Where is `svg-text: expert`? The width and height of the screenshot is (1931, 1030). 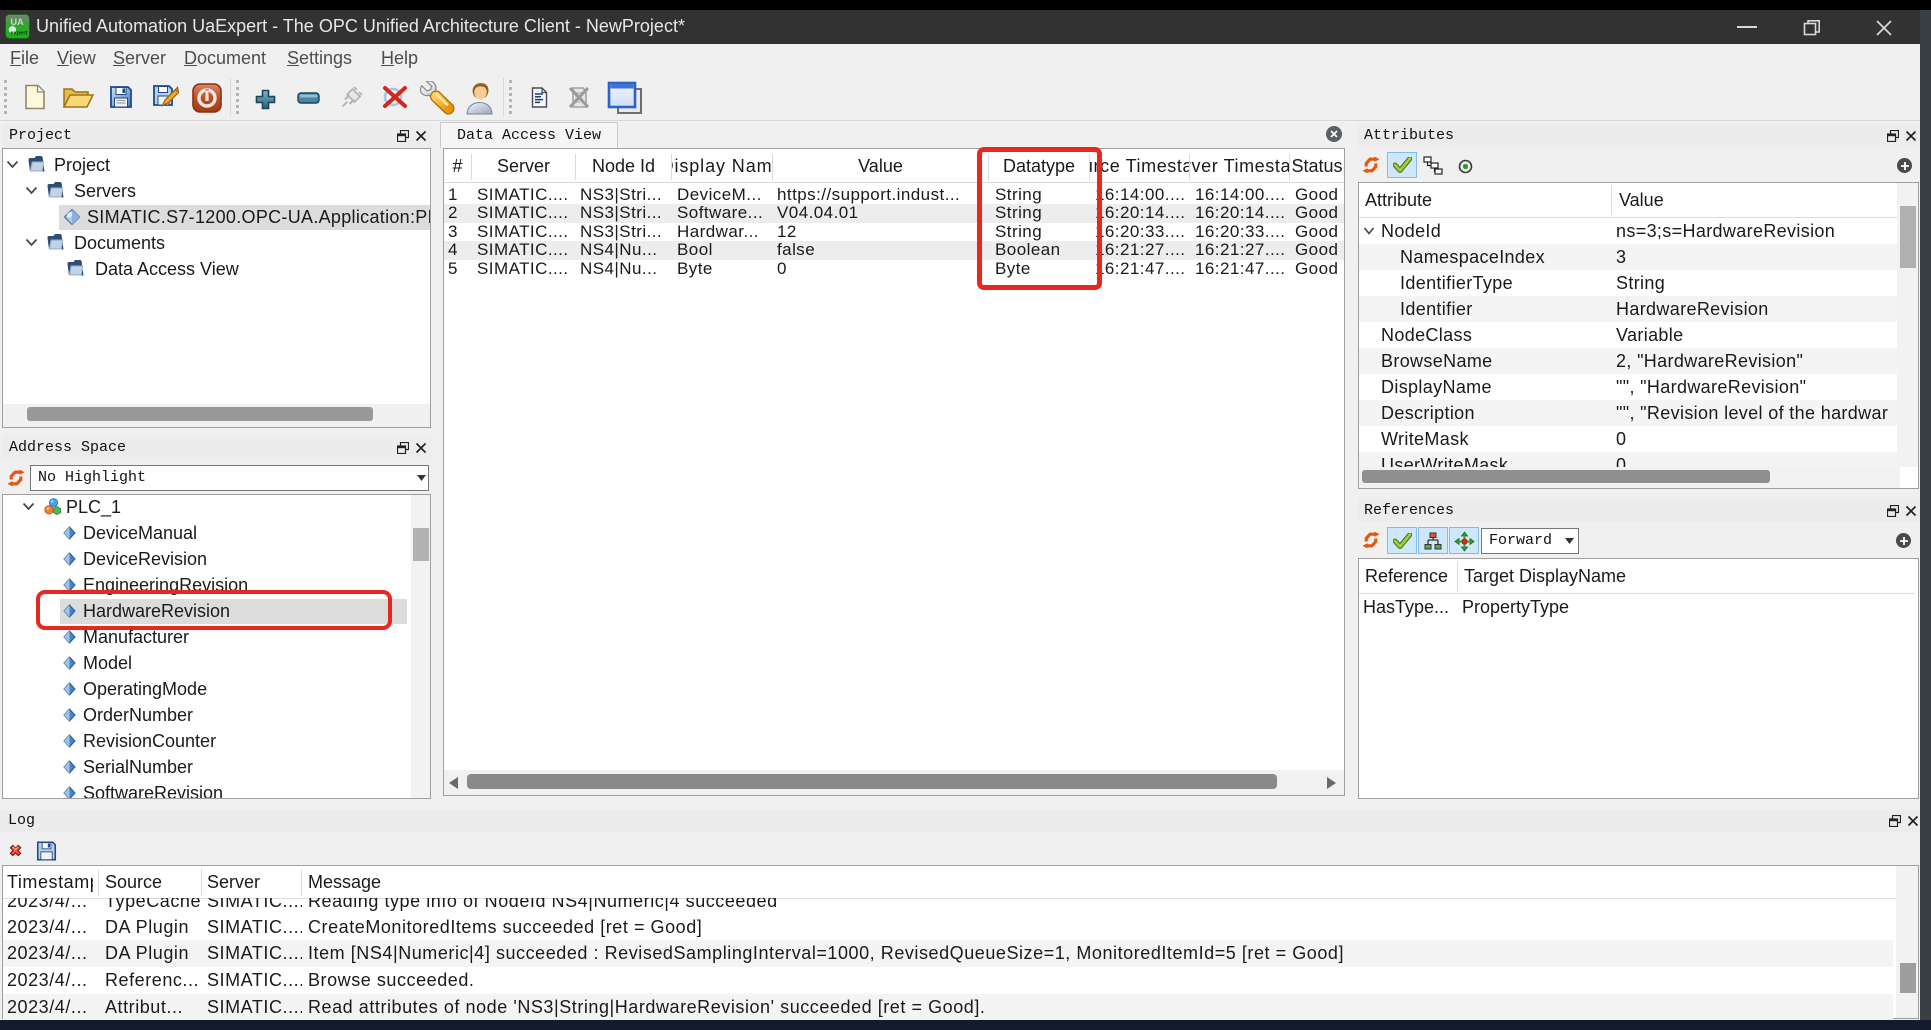 svg-text: expert is located at coordinates (19, 33).